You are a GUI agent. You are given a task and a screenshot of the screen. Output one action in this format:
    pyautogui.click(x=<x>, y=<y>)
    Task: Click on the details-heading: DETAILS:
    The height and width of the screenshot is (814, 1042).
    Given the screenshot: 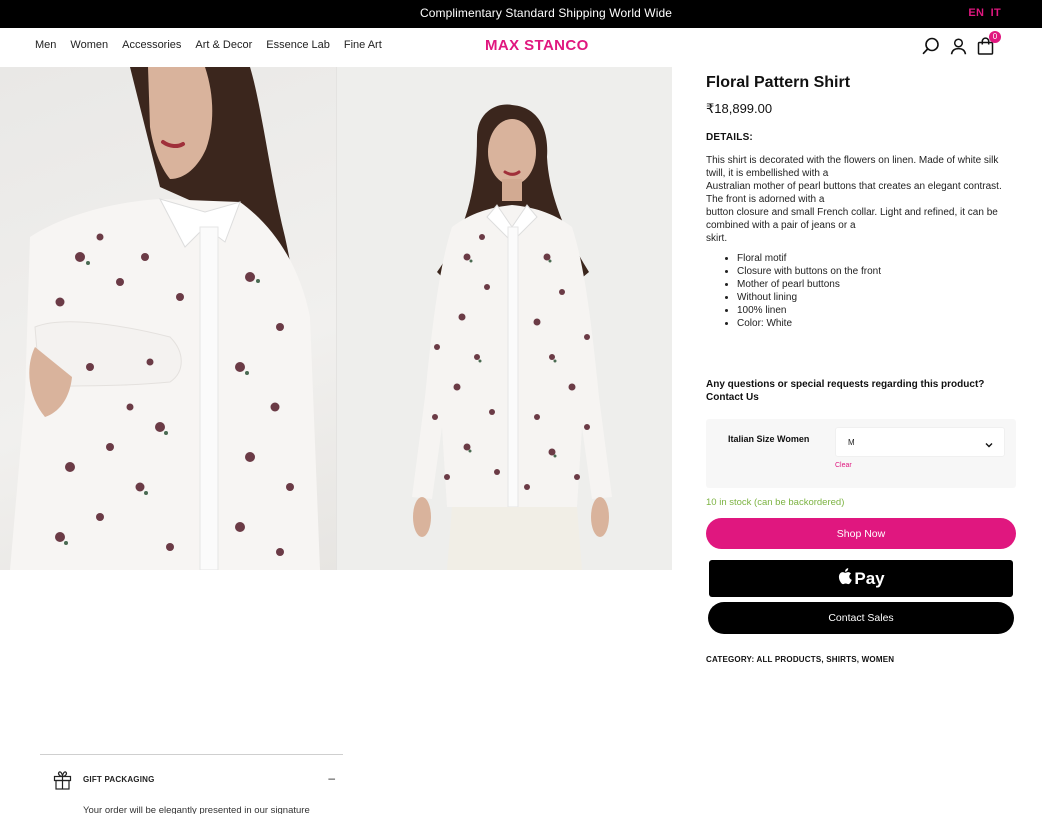 What is the action you would take?
    pyautogui.click(x=729, y=137)
    